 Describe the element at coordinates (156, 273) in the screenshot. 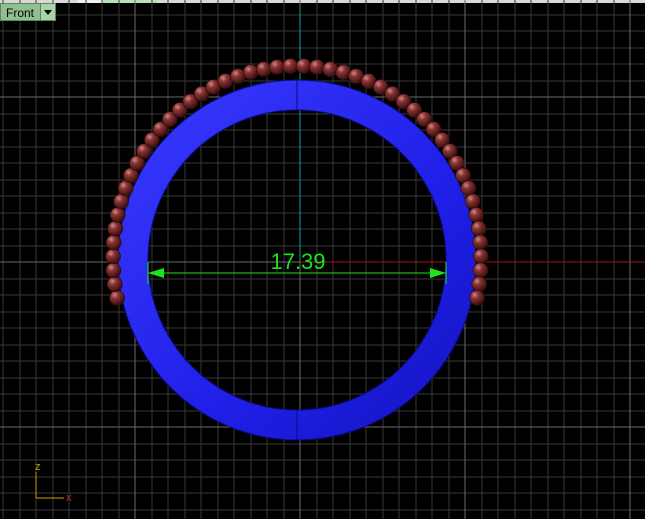

I see `arrow-left-icon` at that location.